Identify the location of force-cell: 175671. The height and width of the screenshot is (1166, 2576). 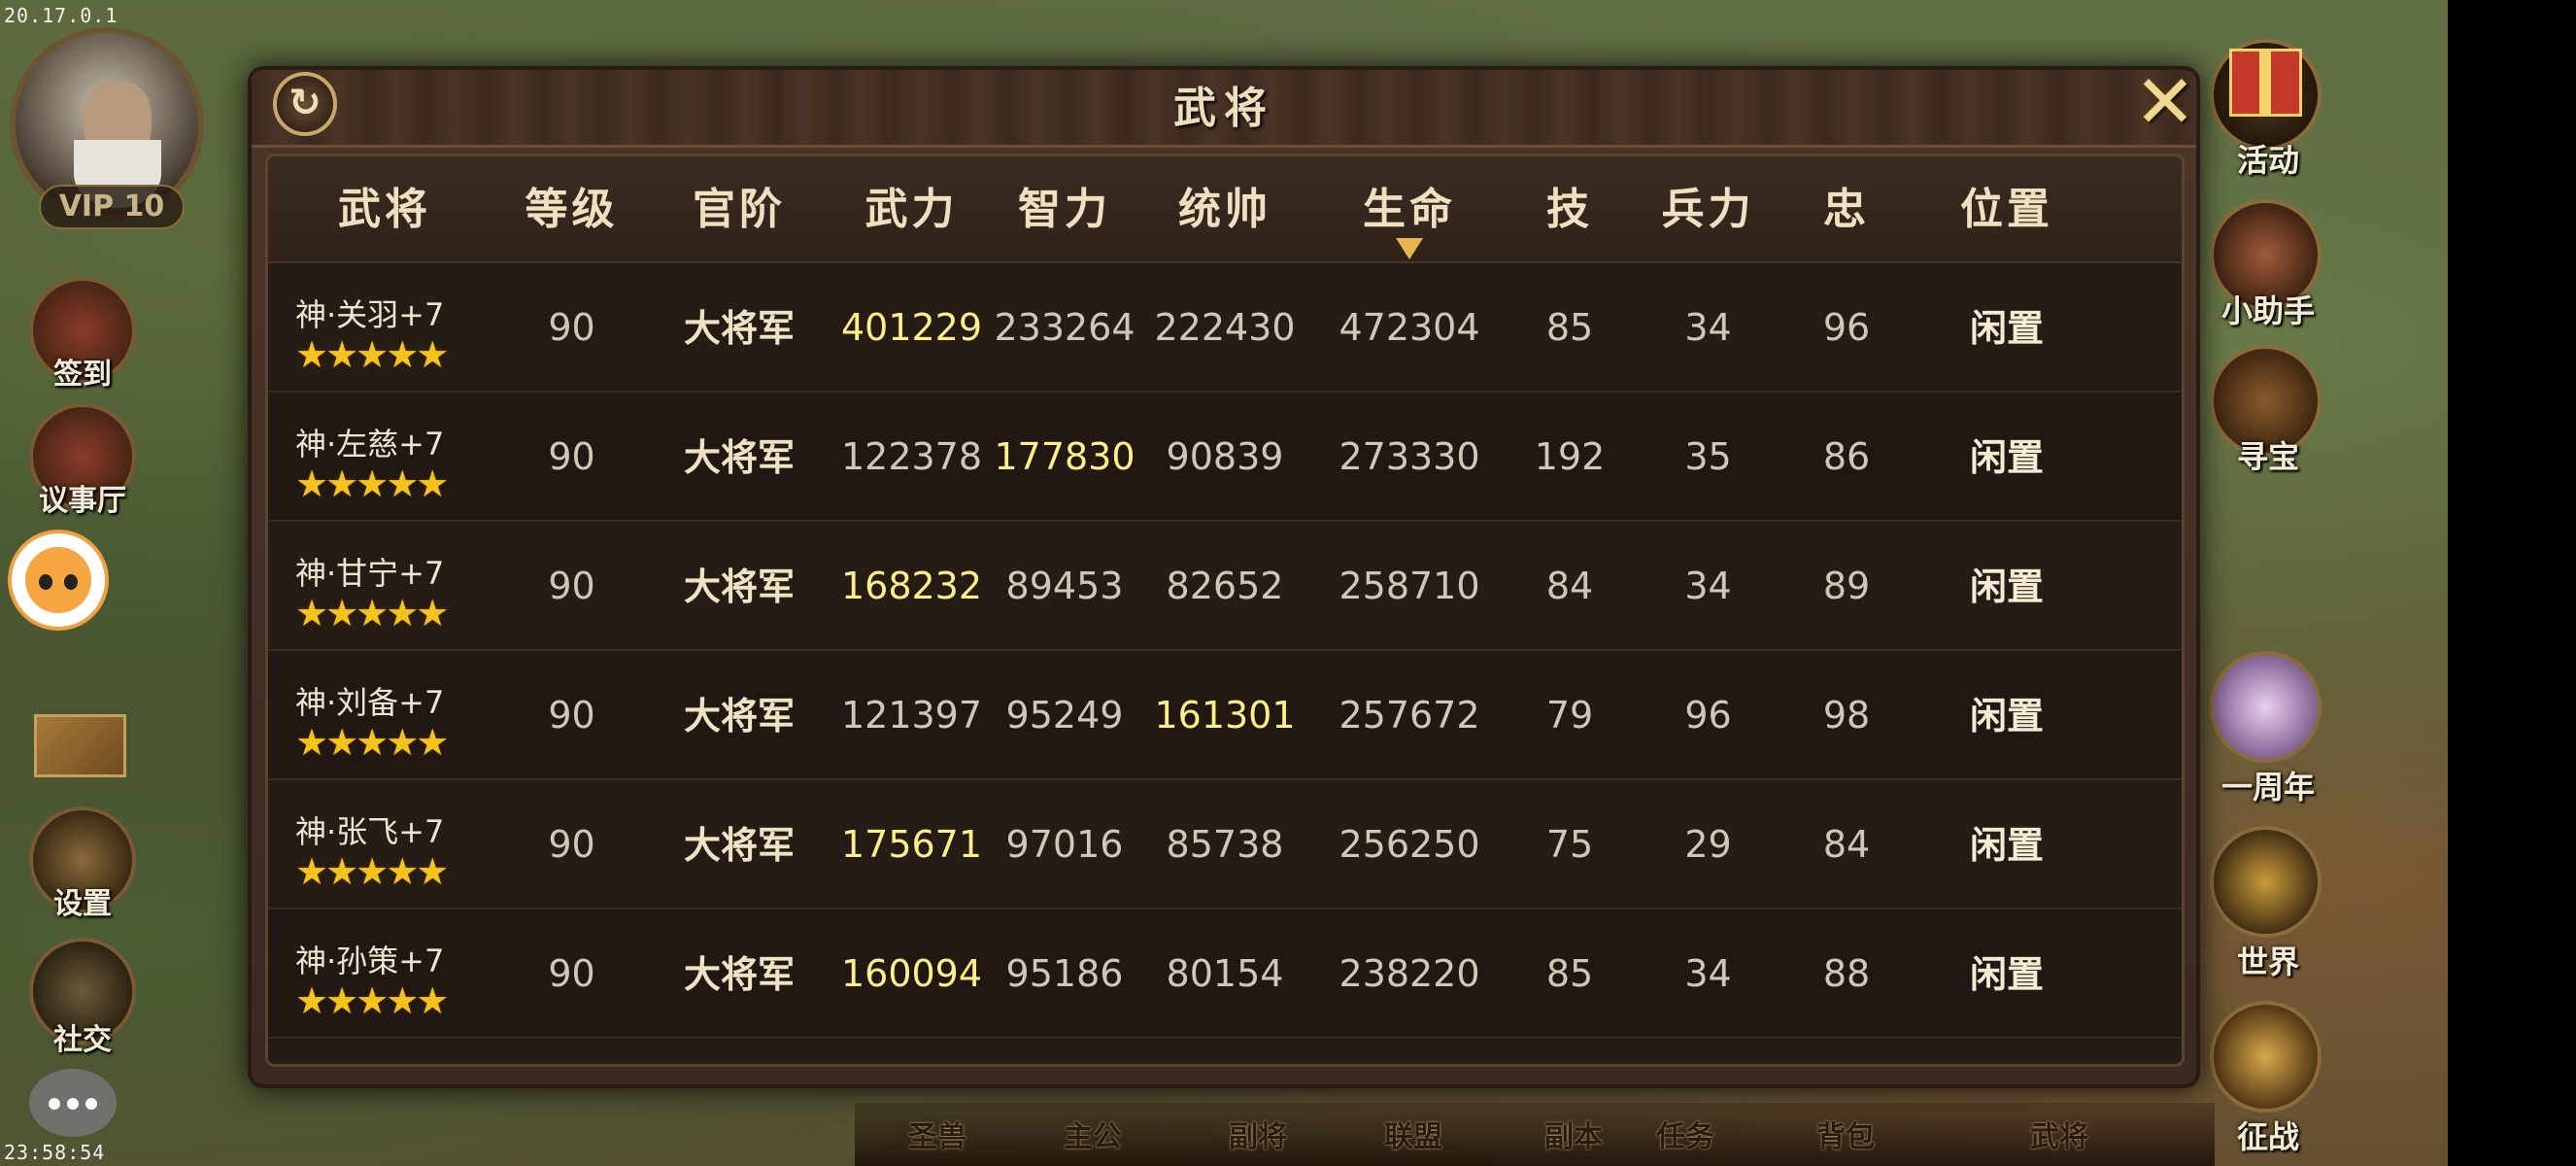
(911, 844).